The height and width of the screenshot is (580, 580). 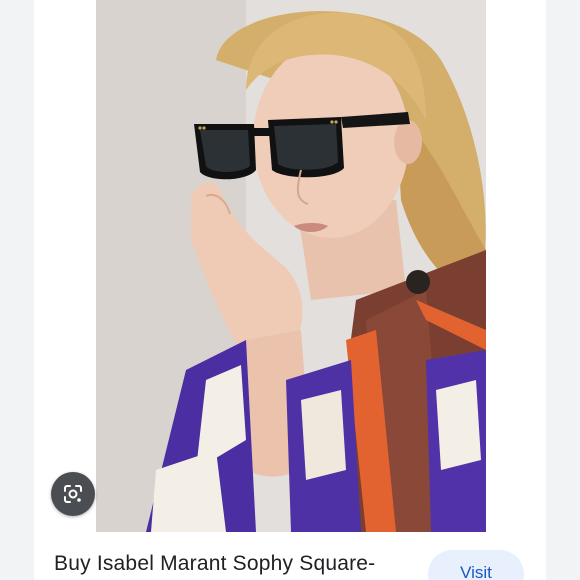 What do you see at coordinates (476, 565) in the screenshot?
I see `visit-button: Visit` at bounding box center [476, 565].